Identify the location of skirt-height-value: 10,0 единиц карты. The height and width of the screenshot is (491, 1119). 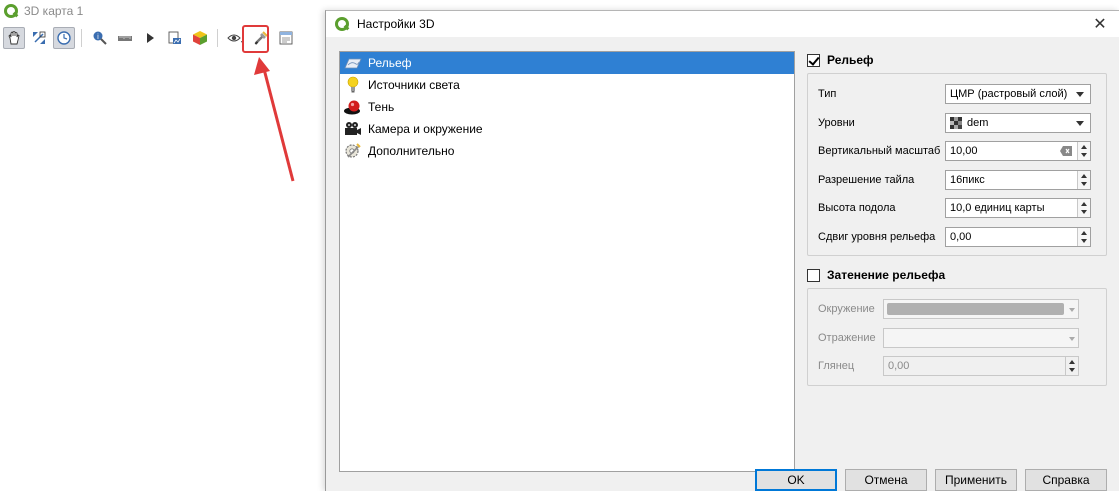
(997, 208).